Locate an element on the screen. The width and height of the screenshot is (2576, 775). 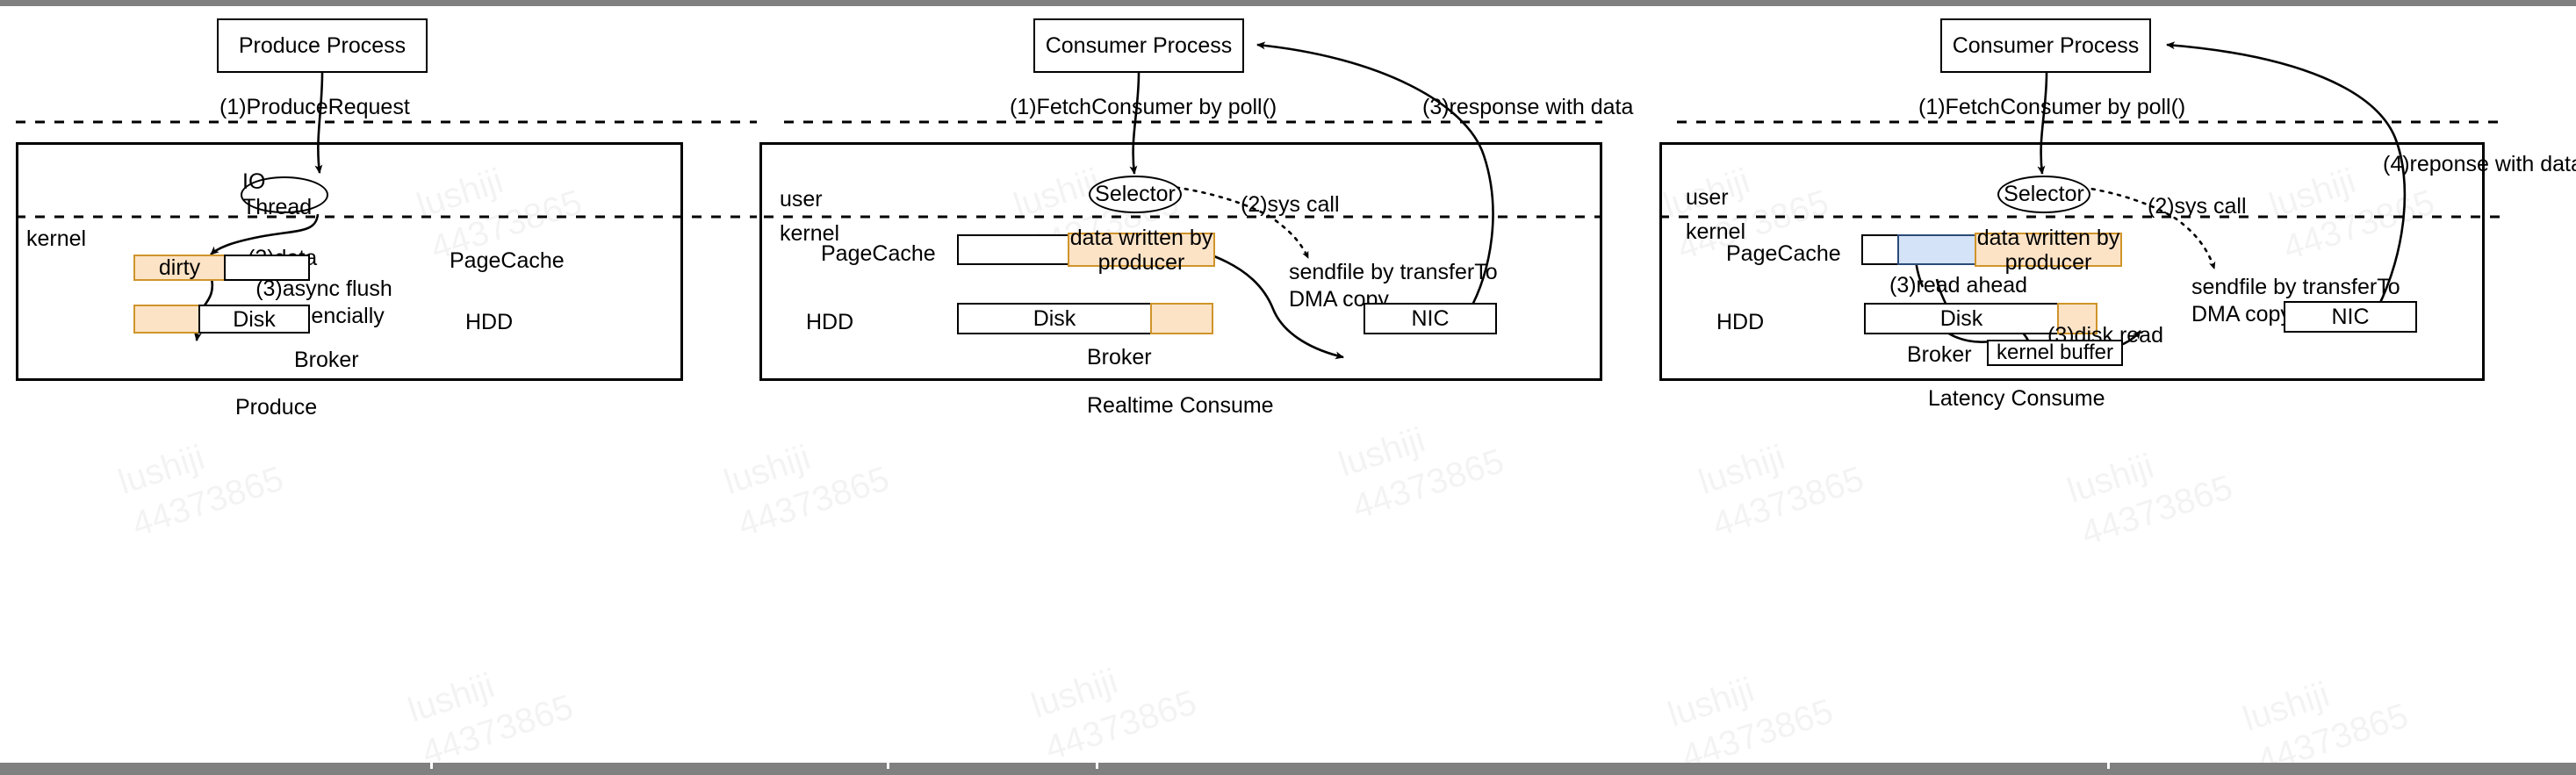
produce-process-label: Produce Process is located at coordinates (322, 45).